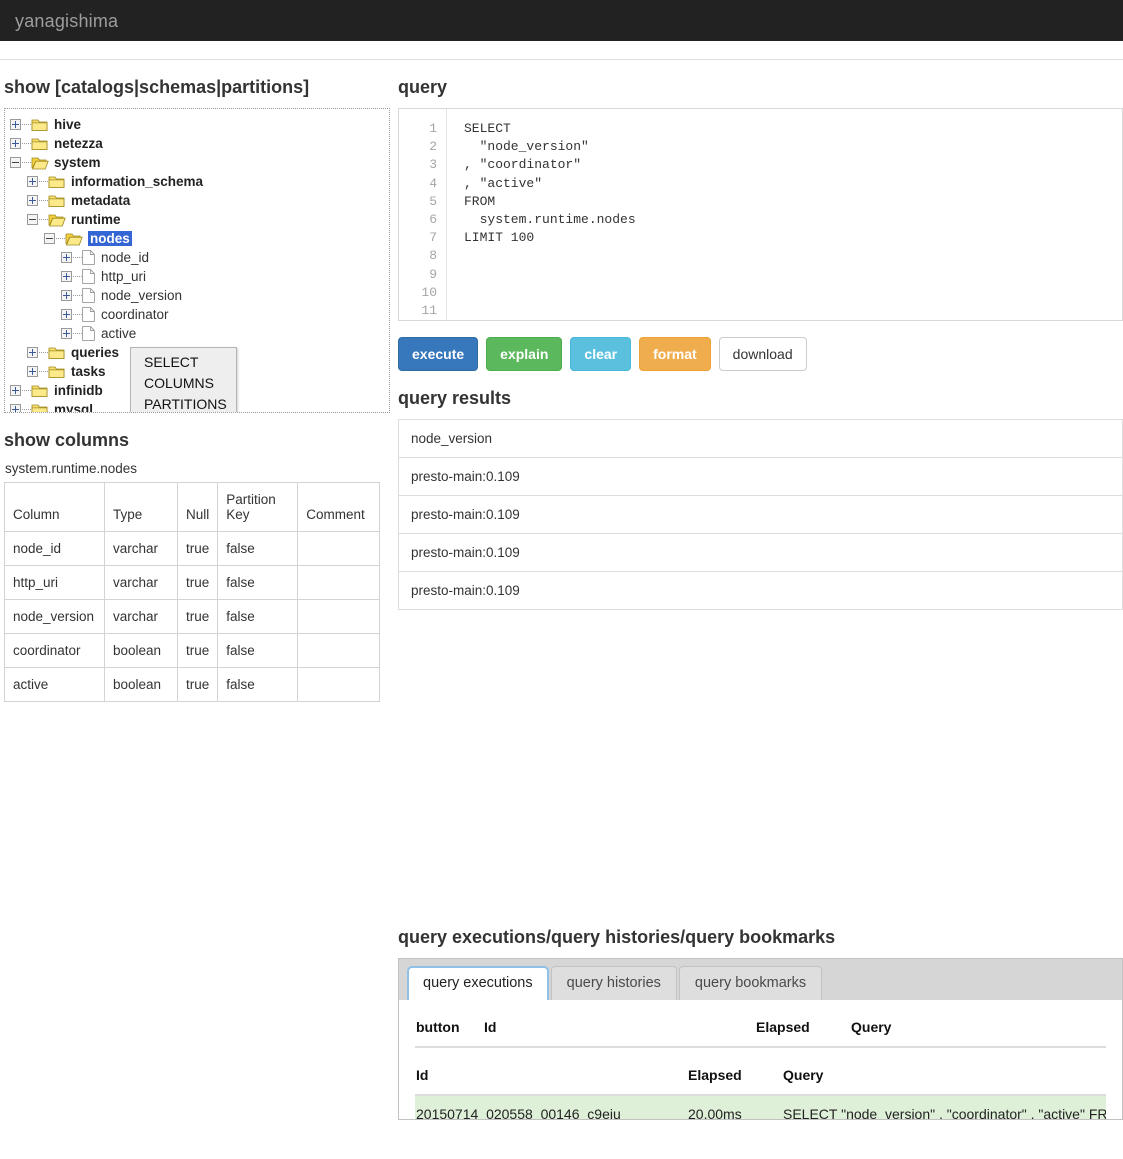 This screenshot has height=1159, width=1123. Describe the element at coordinates (118, 333) in the screenshot. I see `tree-node-label: active` at that location.